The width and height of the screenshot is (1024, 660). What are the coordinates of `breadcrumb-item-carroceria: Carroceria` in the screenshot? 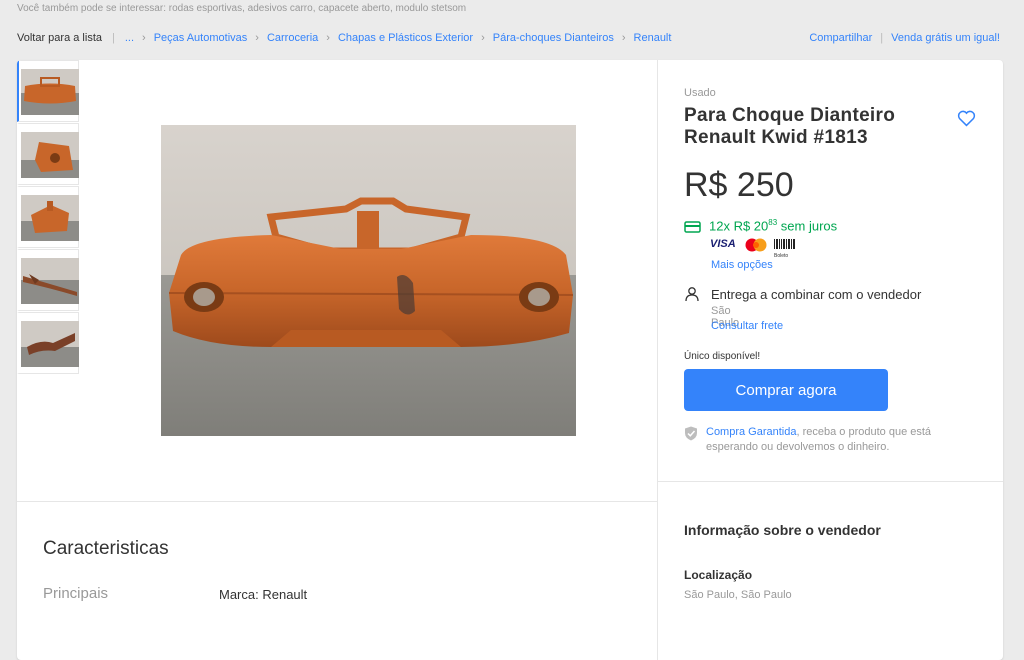 It's located at (292, 38).